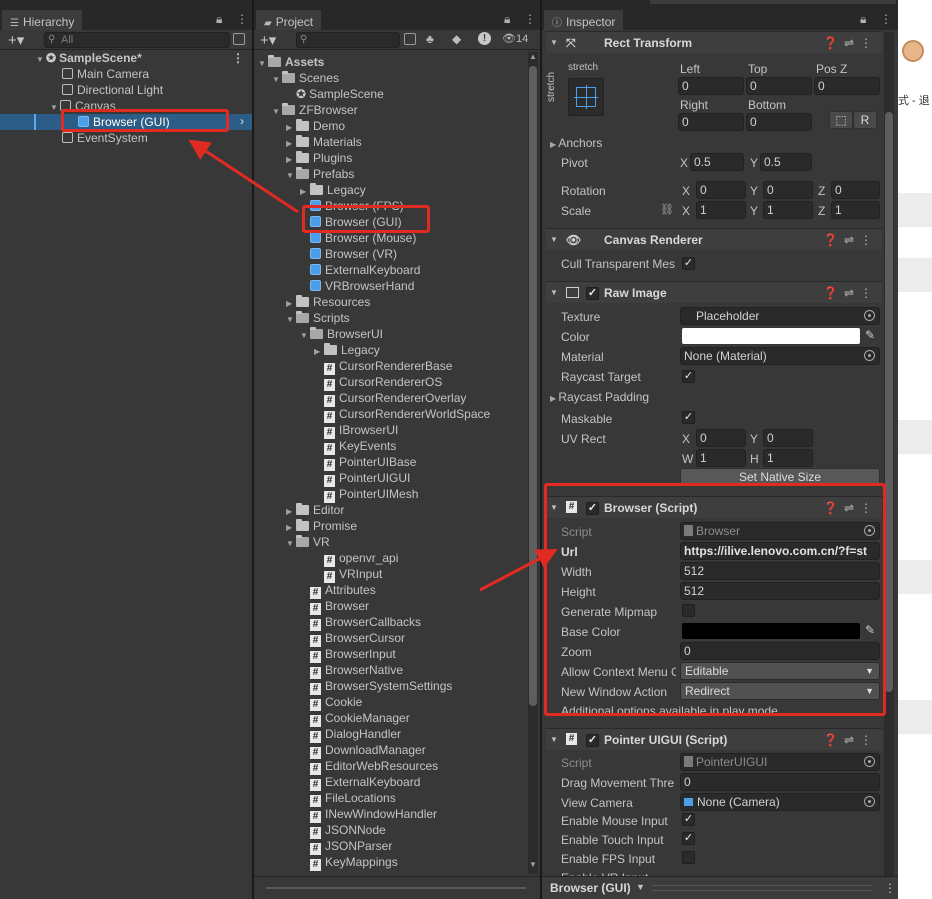 This screenshot has height=899, width=932. Describe the element at coordinates (243, 176) in the screenshot. I see `arrow-project-to-hierarchy` at that location.